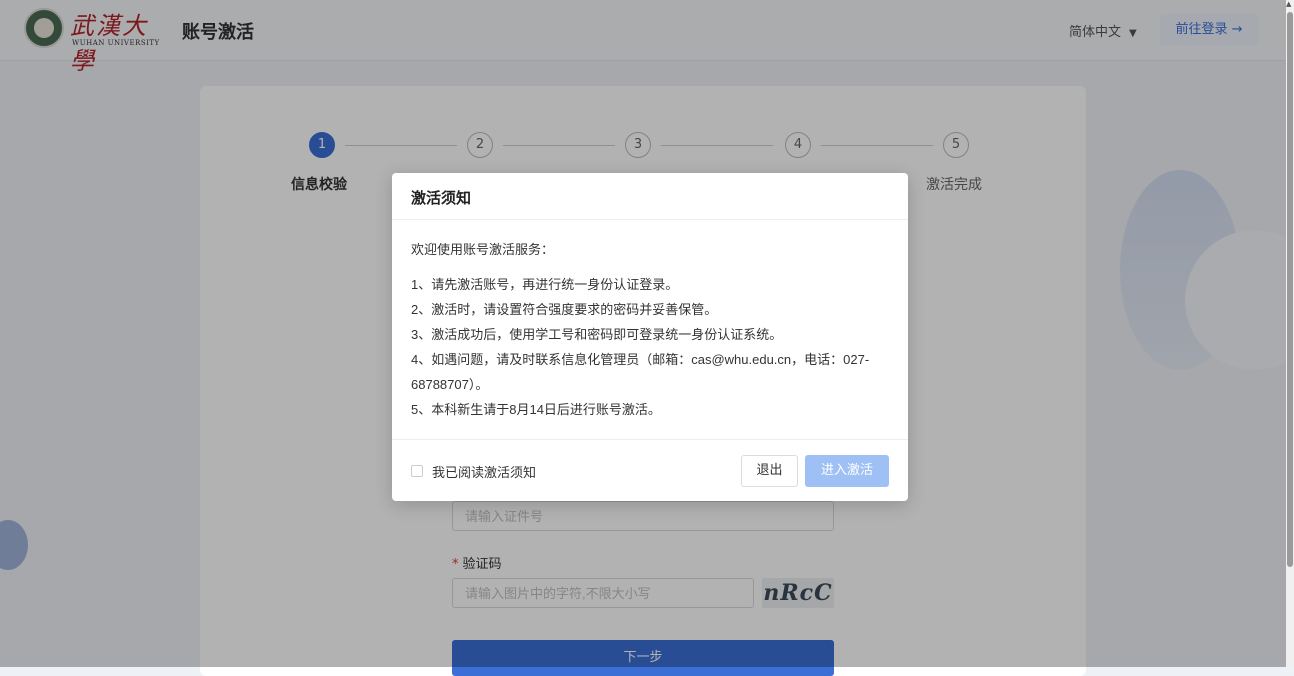 The image size is (1294, 676). What do you see at coordinates (769, 471) in the screenshot?
I see `exit-button: 退出` at bounding box center [769, 471].